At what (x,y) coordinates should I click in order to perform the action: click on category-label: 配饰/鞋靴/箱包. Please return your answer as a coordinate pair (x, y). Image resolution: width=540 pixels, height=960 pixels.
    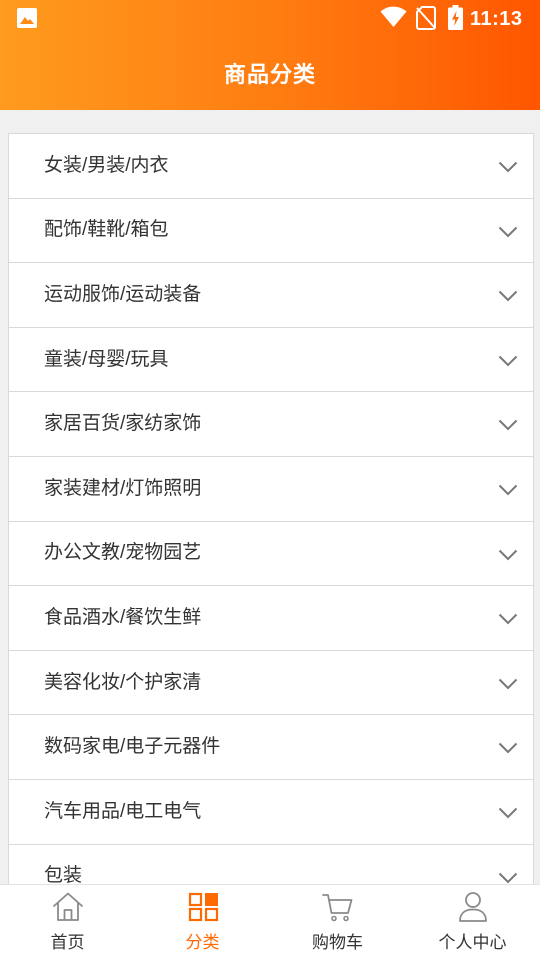
    Looking at the image, I should click on (106, 230).